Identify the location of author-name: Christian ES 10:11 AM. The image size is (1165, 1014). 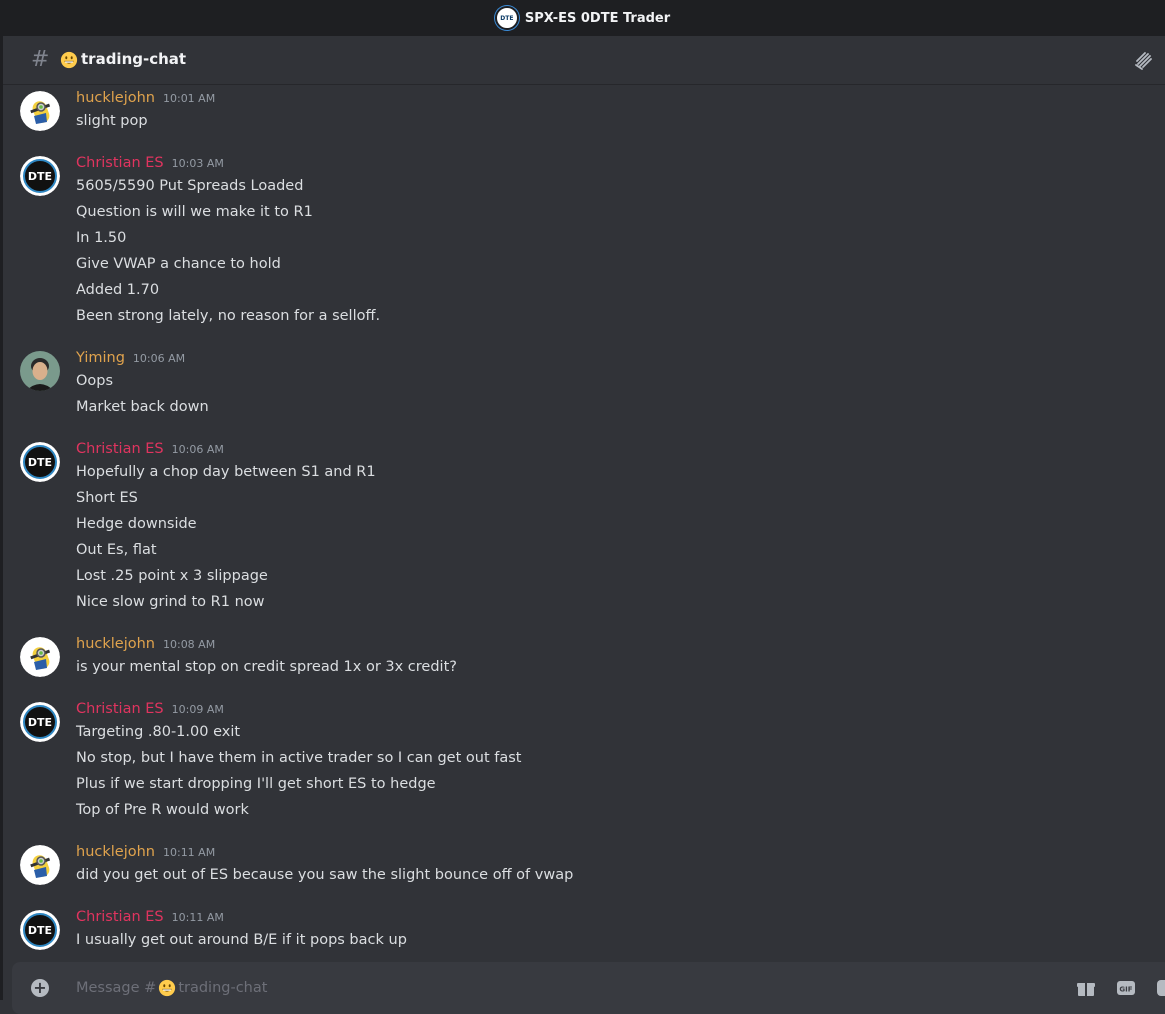
(150, 917).